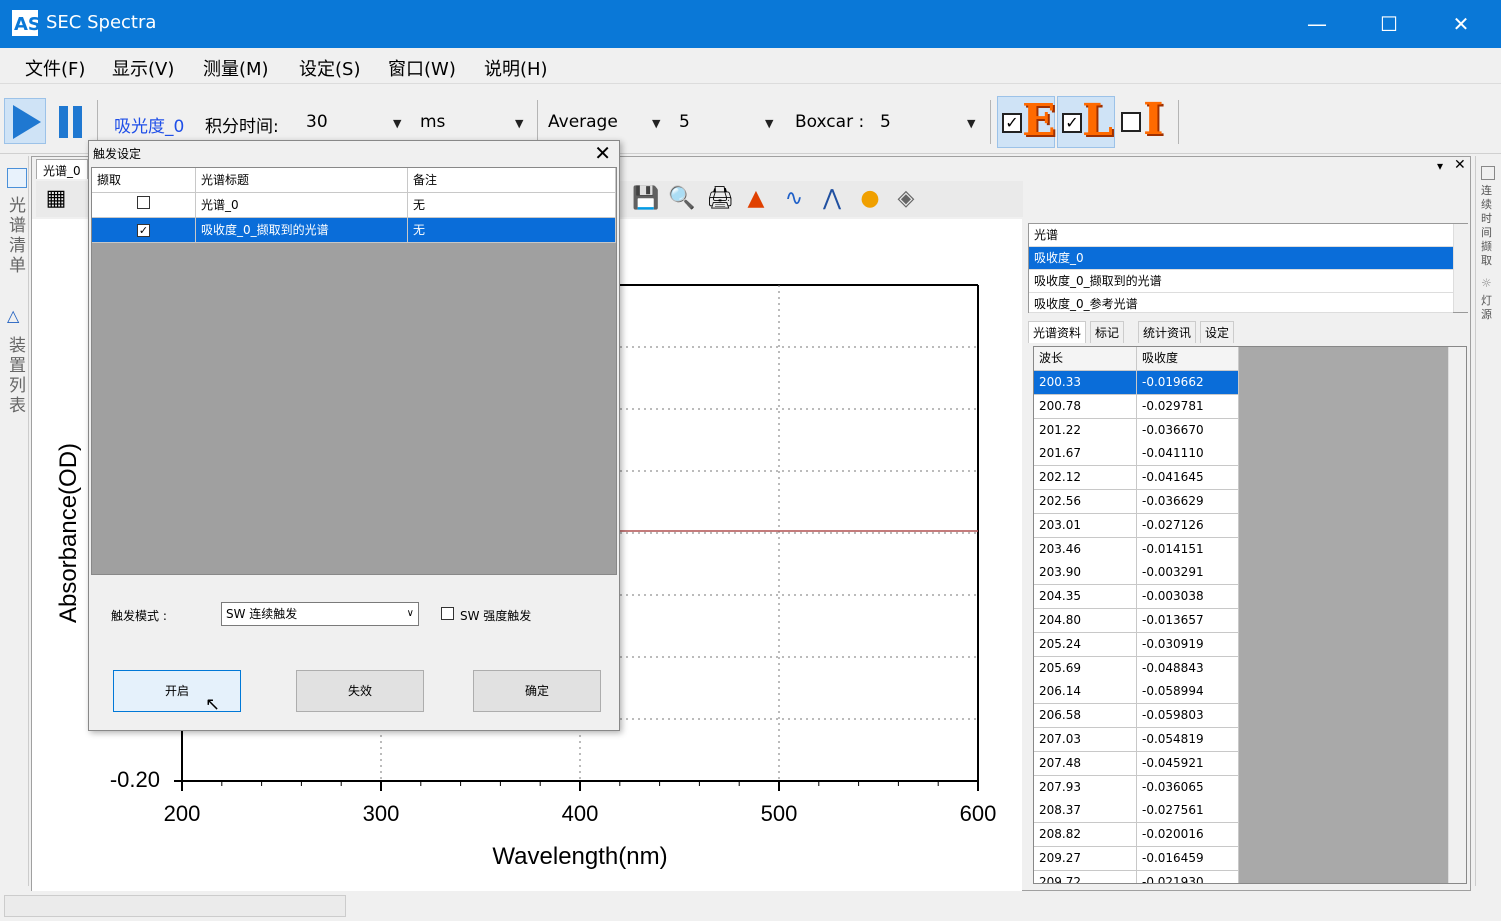  What do you see at coordinates (870, 199) in the screenshot?
I see `marker-icon: ●` at bounding box center [870, 199].